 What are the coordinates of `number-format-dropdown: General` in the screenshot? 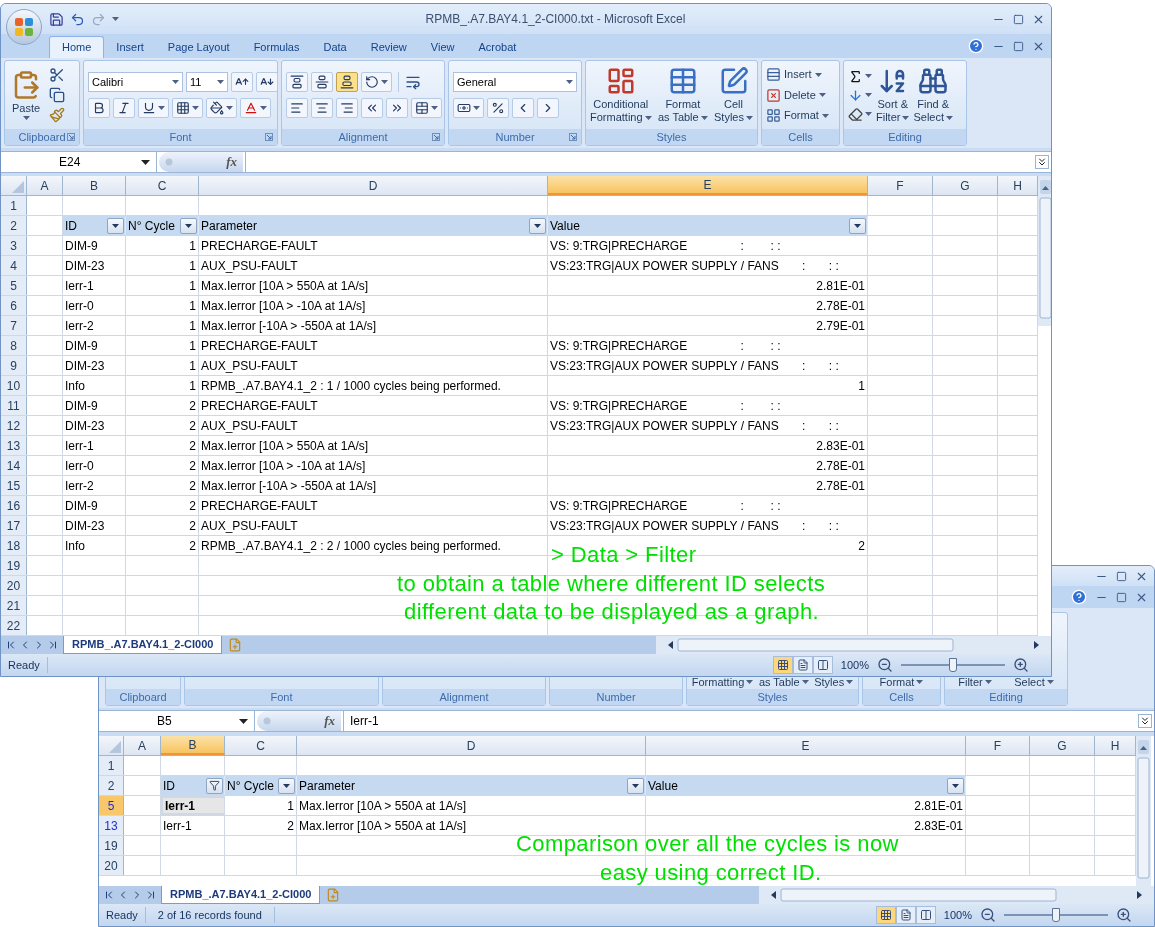 It's located at (515, 82).